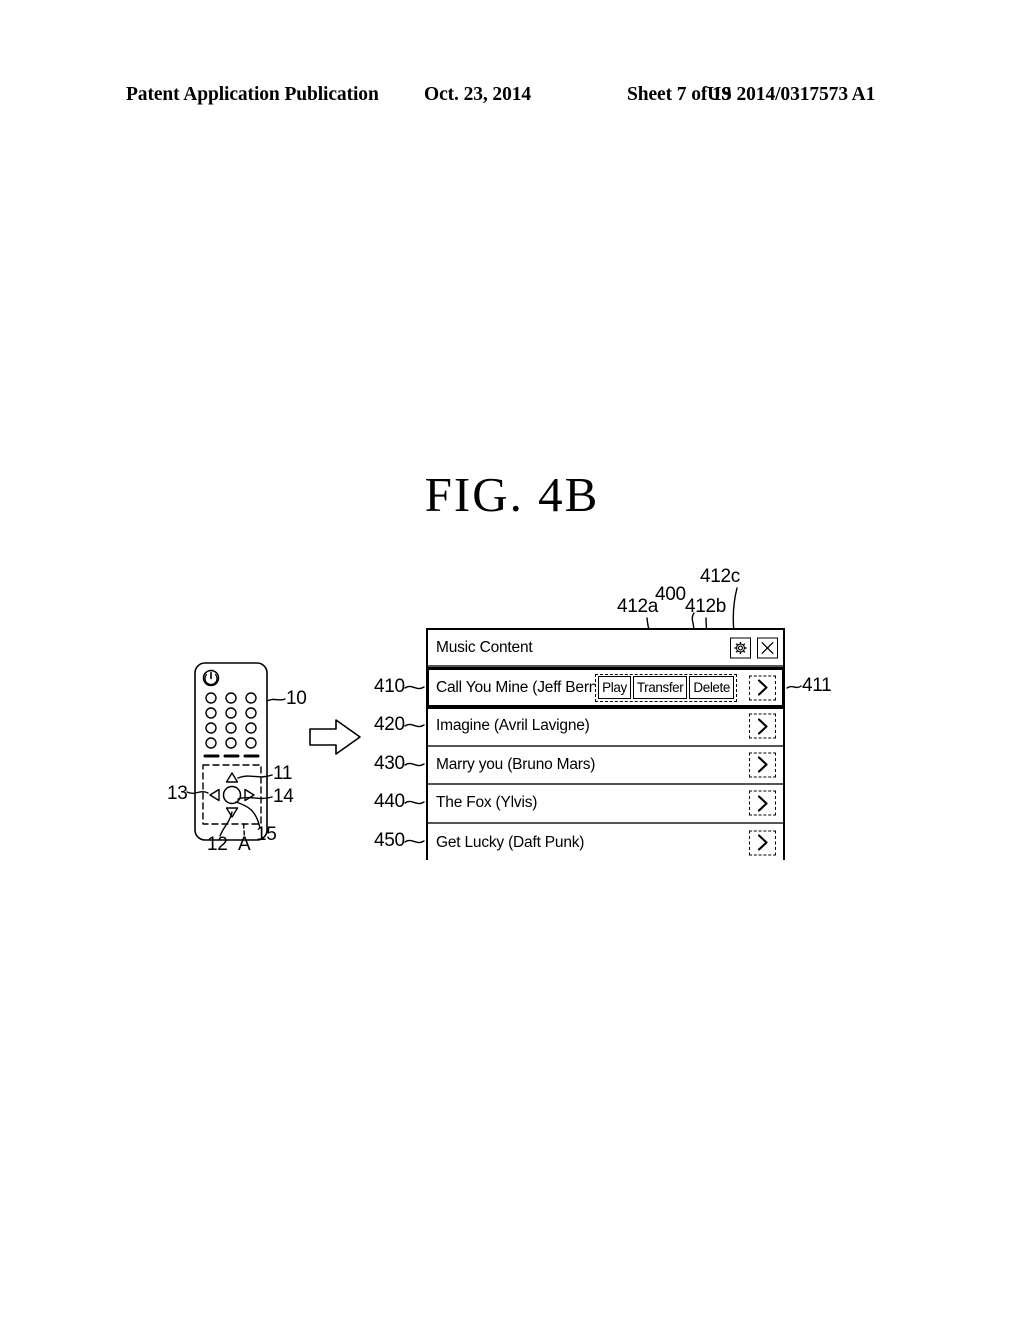 The image size is (1024, 1320). Describe the element at coordinates (605, 765) in the screenshot. I see `table-row: Marry you (Bruno Mars)` at that location.